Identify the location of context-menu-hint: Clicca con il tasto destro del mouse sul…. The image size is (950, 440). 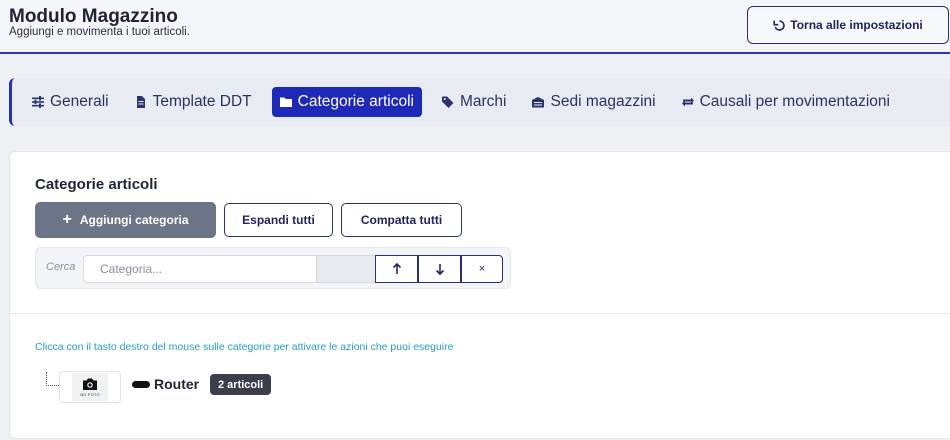
(244, 347).